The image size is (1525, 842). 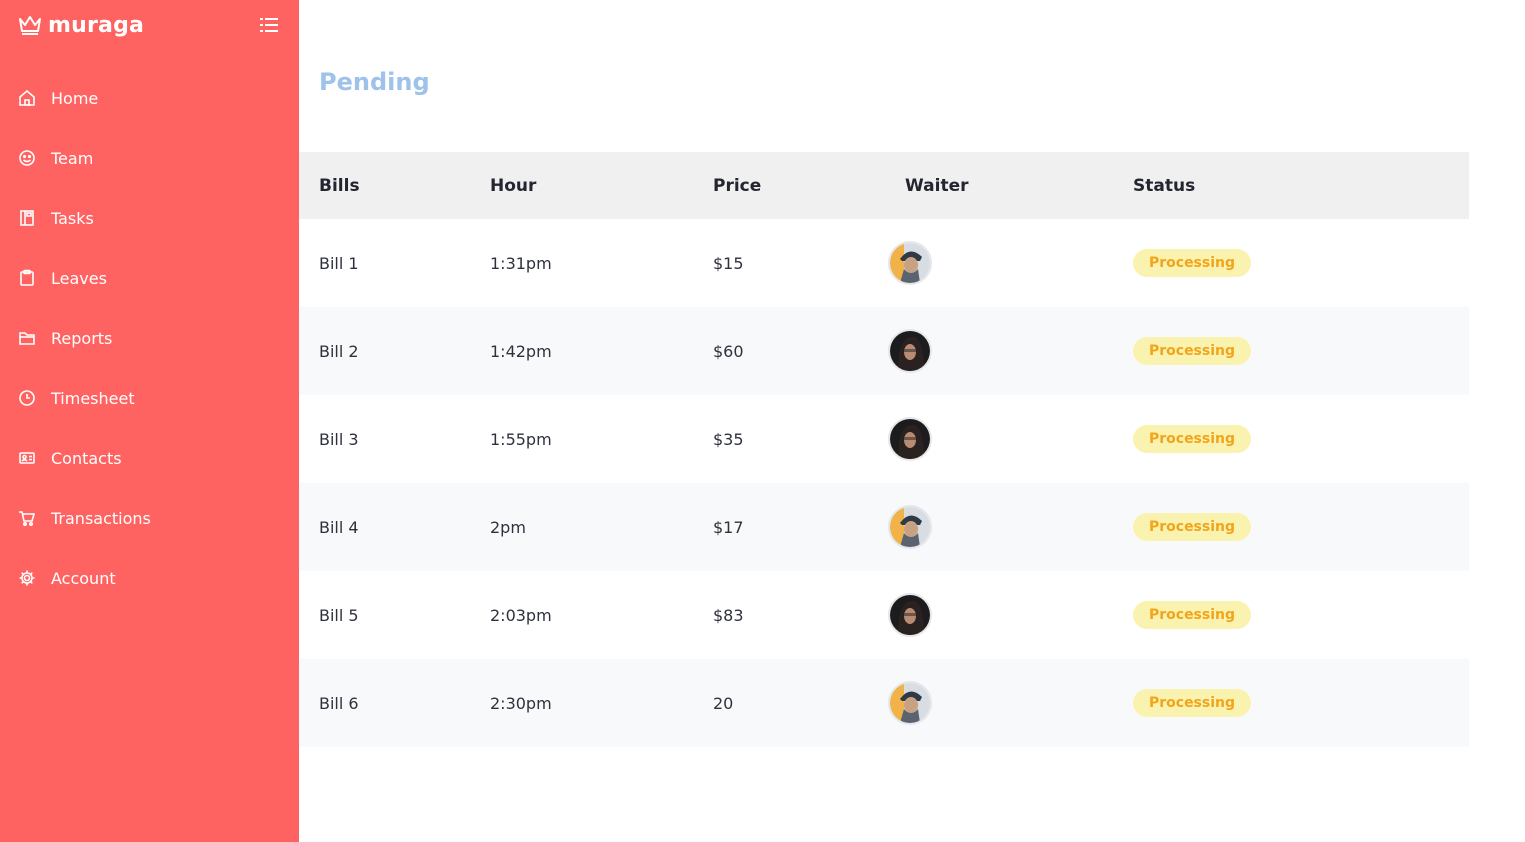 What do you see at coordinates (149, 578) in the screenshot?
I see `sidebar-item-account: Account` at bounding box center [149, 578].